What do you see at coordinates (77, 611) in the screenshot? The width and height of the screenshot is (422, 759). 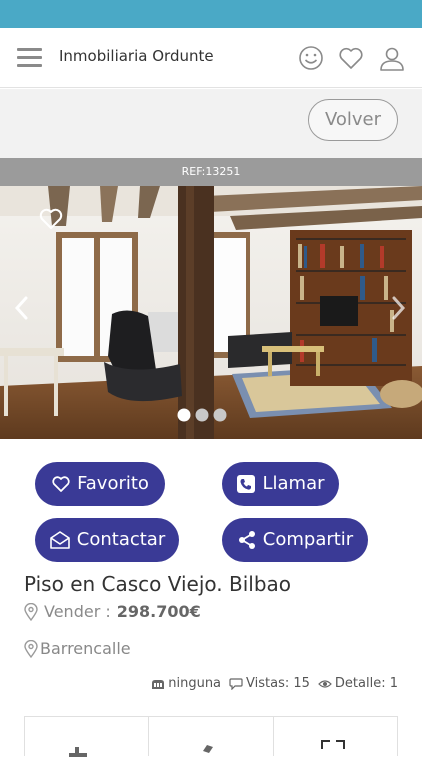 I see `operation-label: Vender :` at bounding box center [77, 611].